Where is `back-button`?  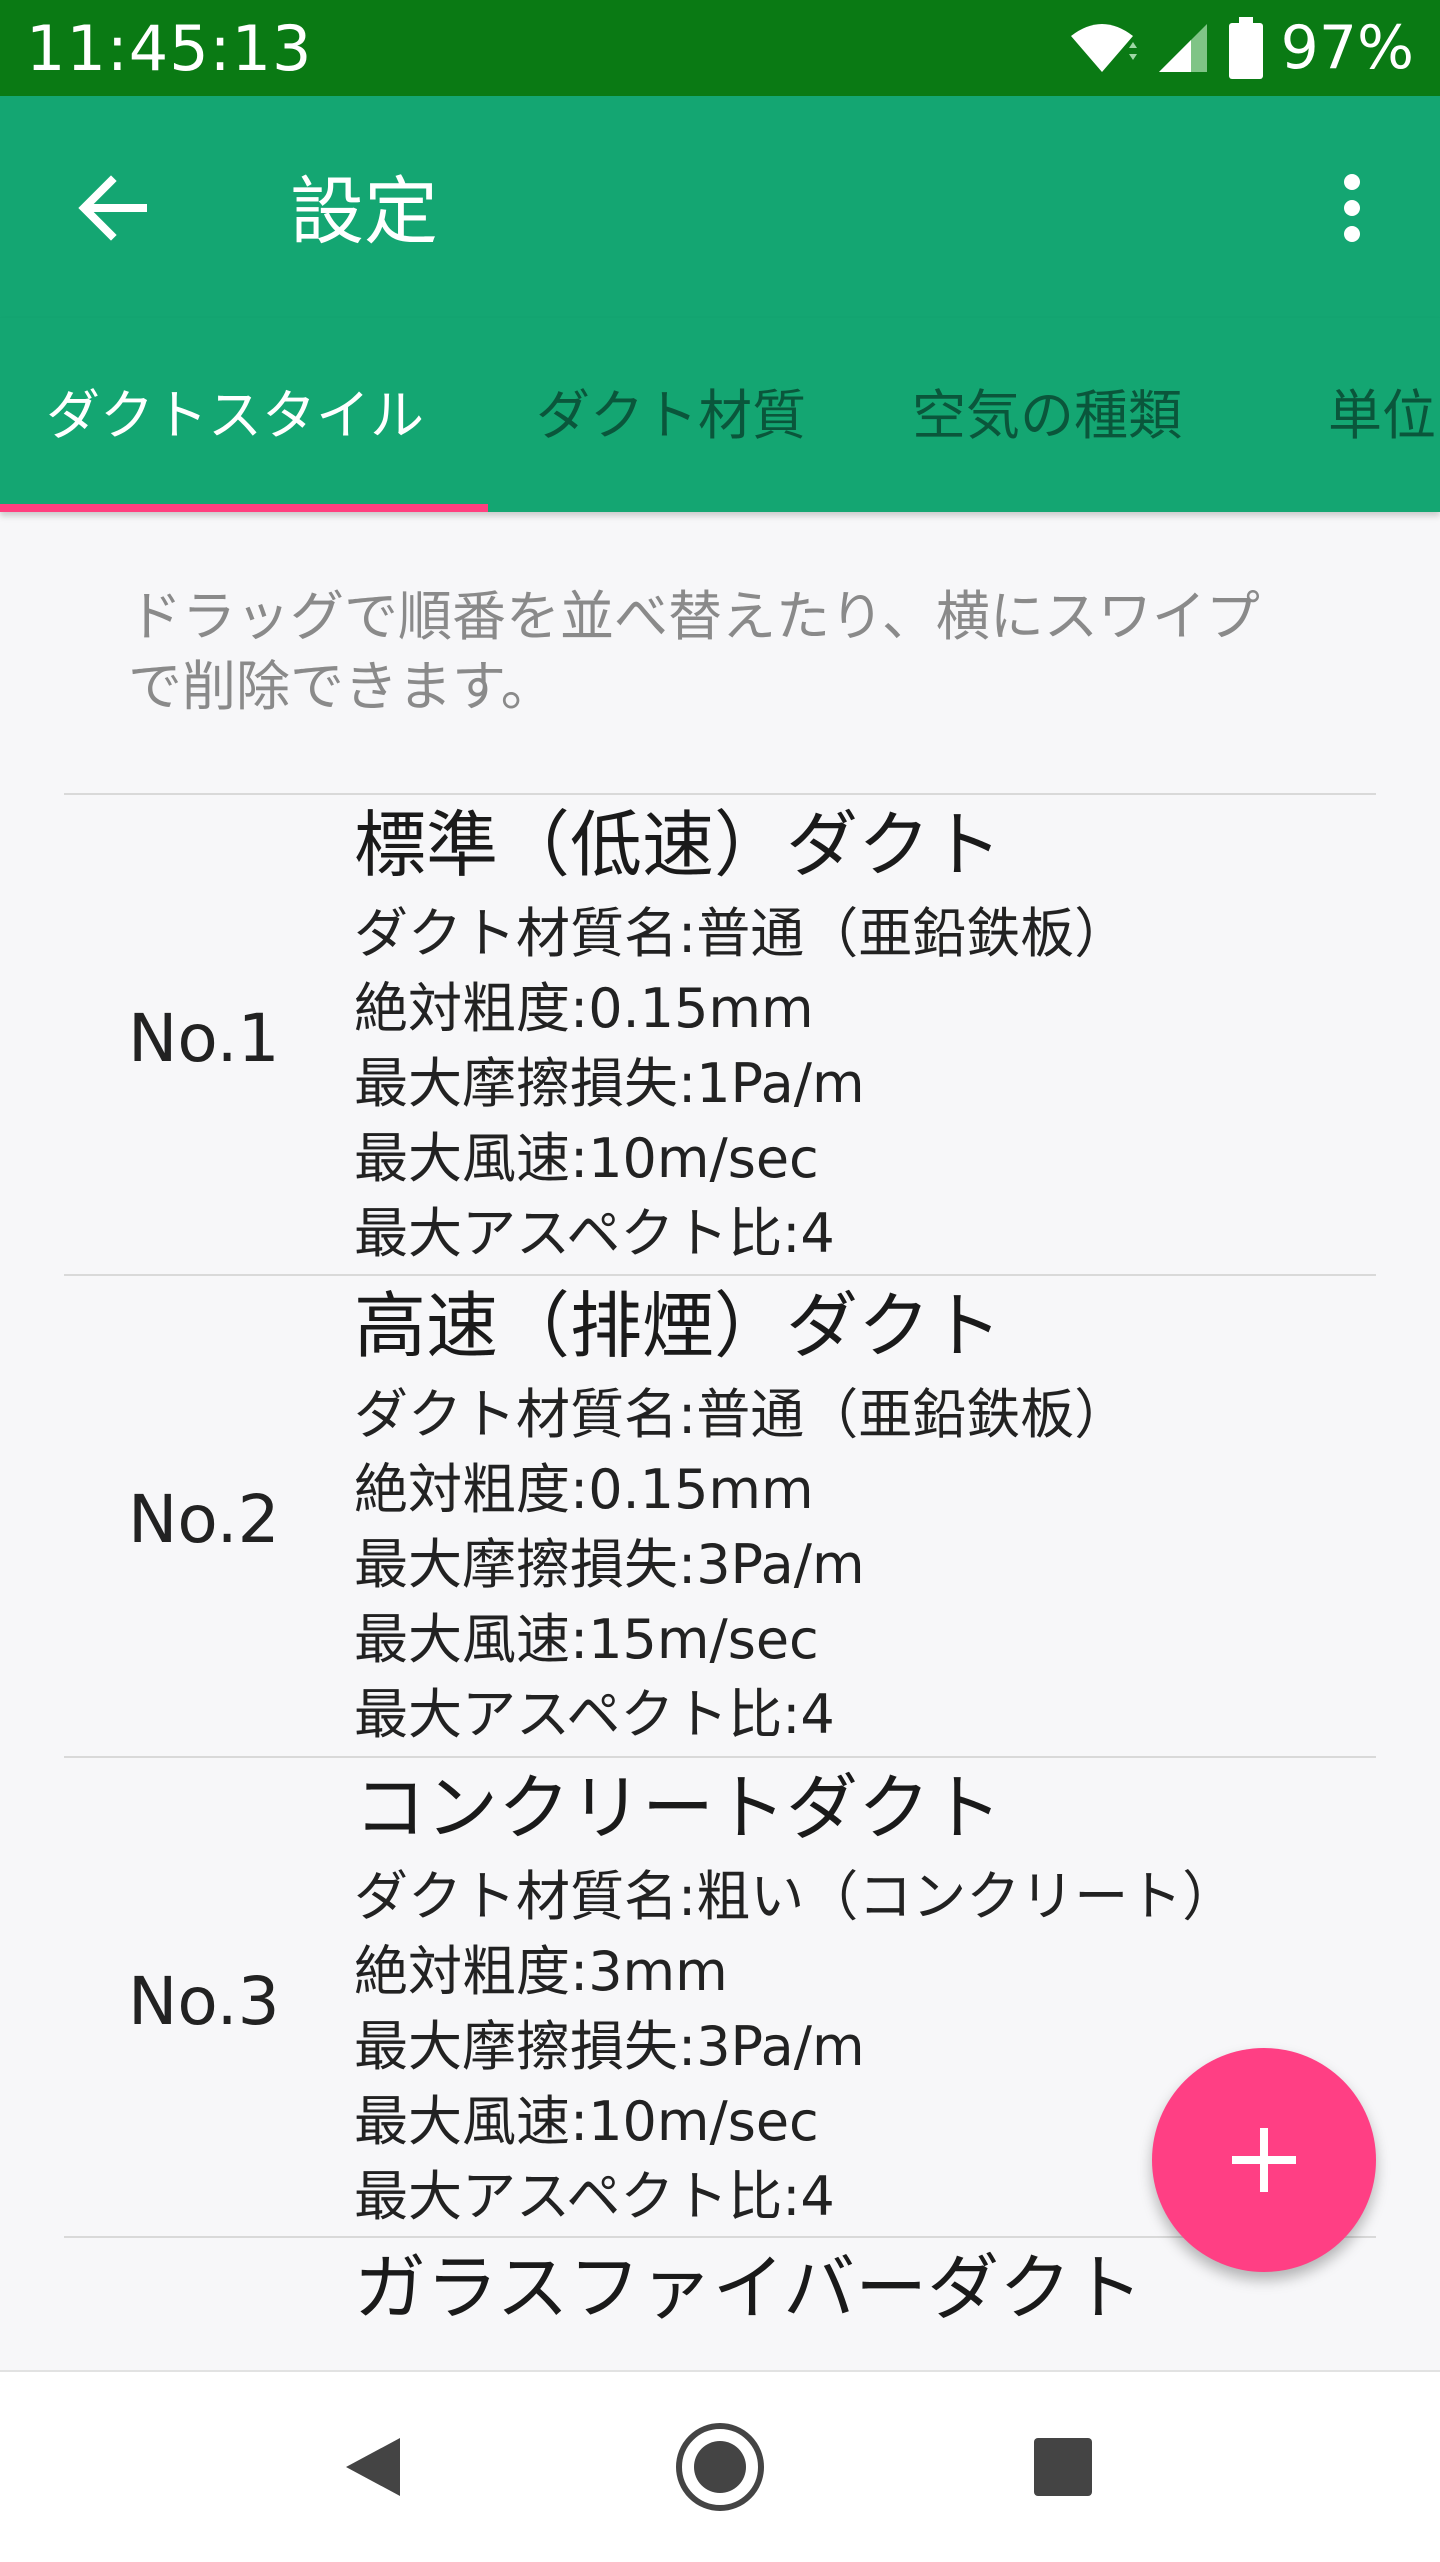 back-button is located at coordinates (112, 208).